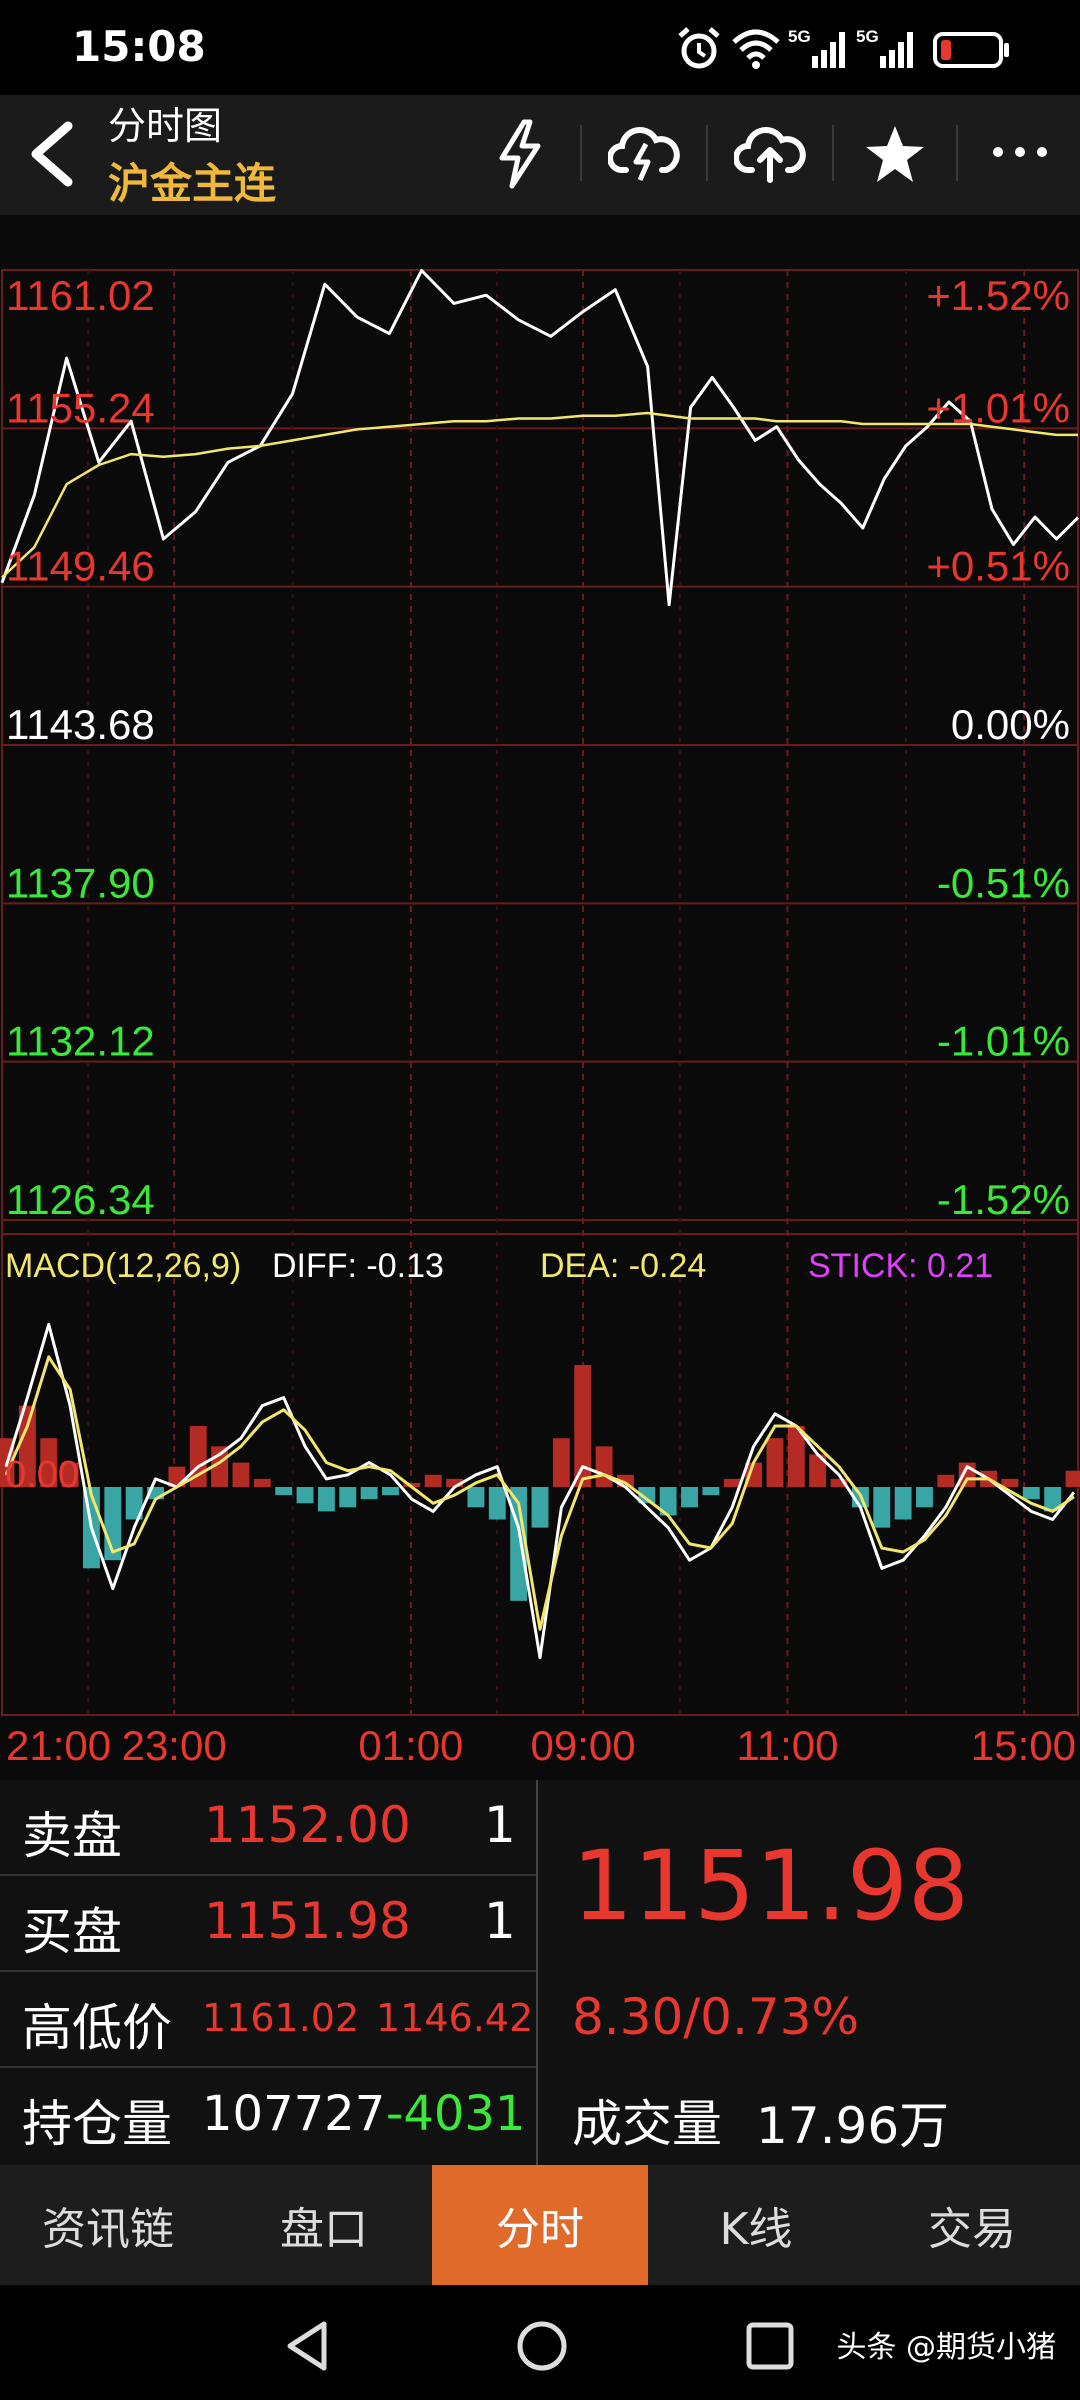 The image size is (1080, 2400). I want to click on price-lines, so click(540, 438).